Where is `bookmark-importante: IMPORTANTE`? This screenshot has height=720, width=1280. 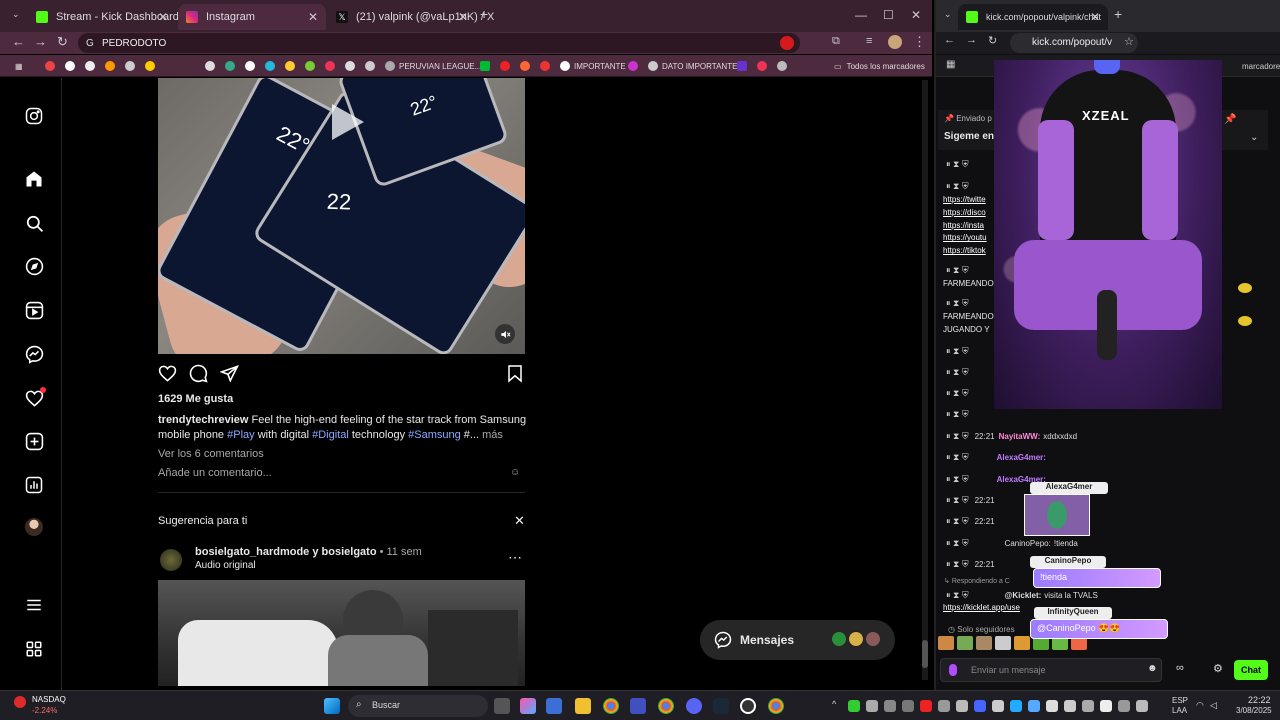 bookmark-importante: IMPORTANTE is located at coordinates (593, 66).